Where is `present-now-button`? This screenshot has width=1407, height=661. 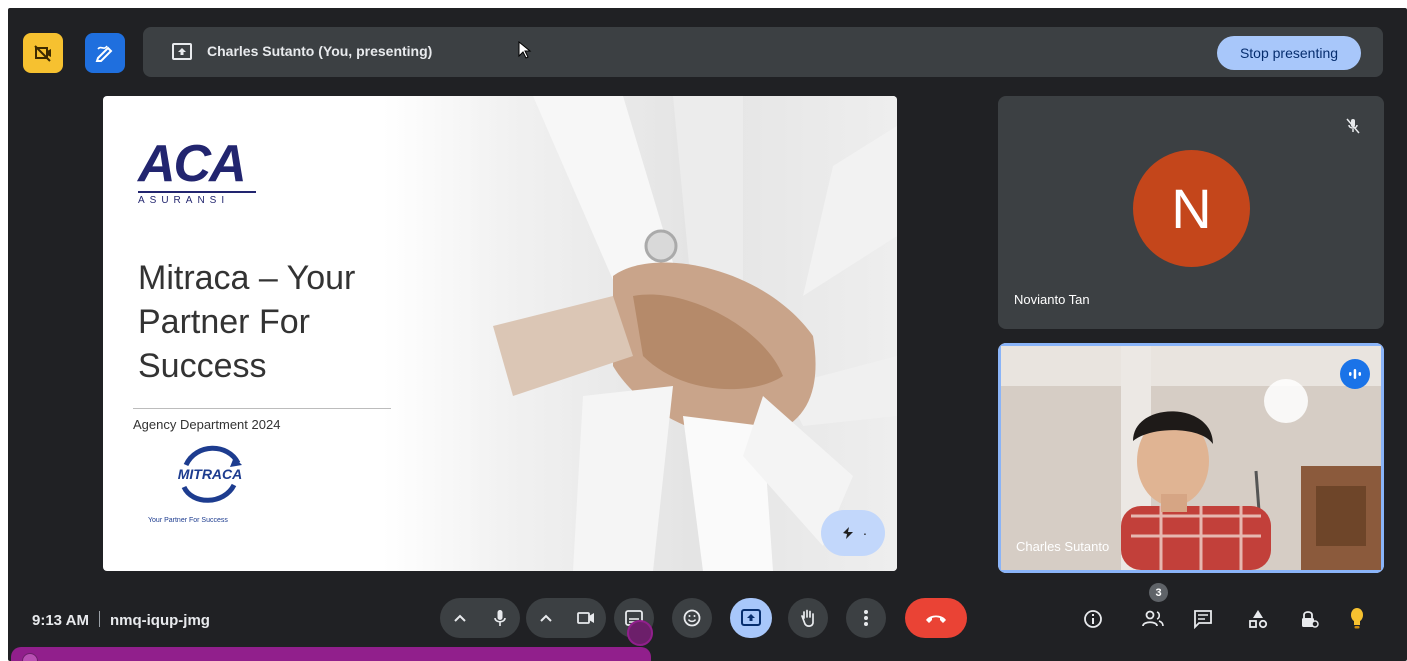 present-now-button is located at coordinates (751, 618).